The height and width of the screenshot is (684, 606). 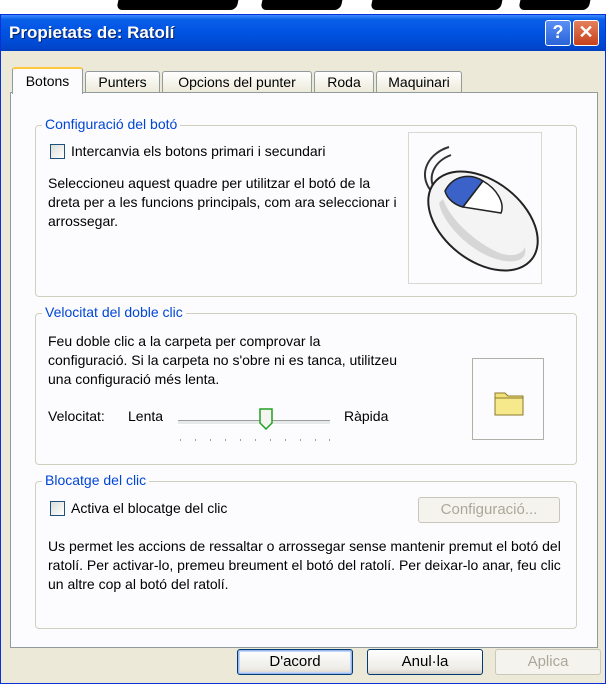 I want to click on test-folder-area, so click(x=508, y=399).